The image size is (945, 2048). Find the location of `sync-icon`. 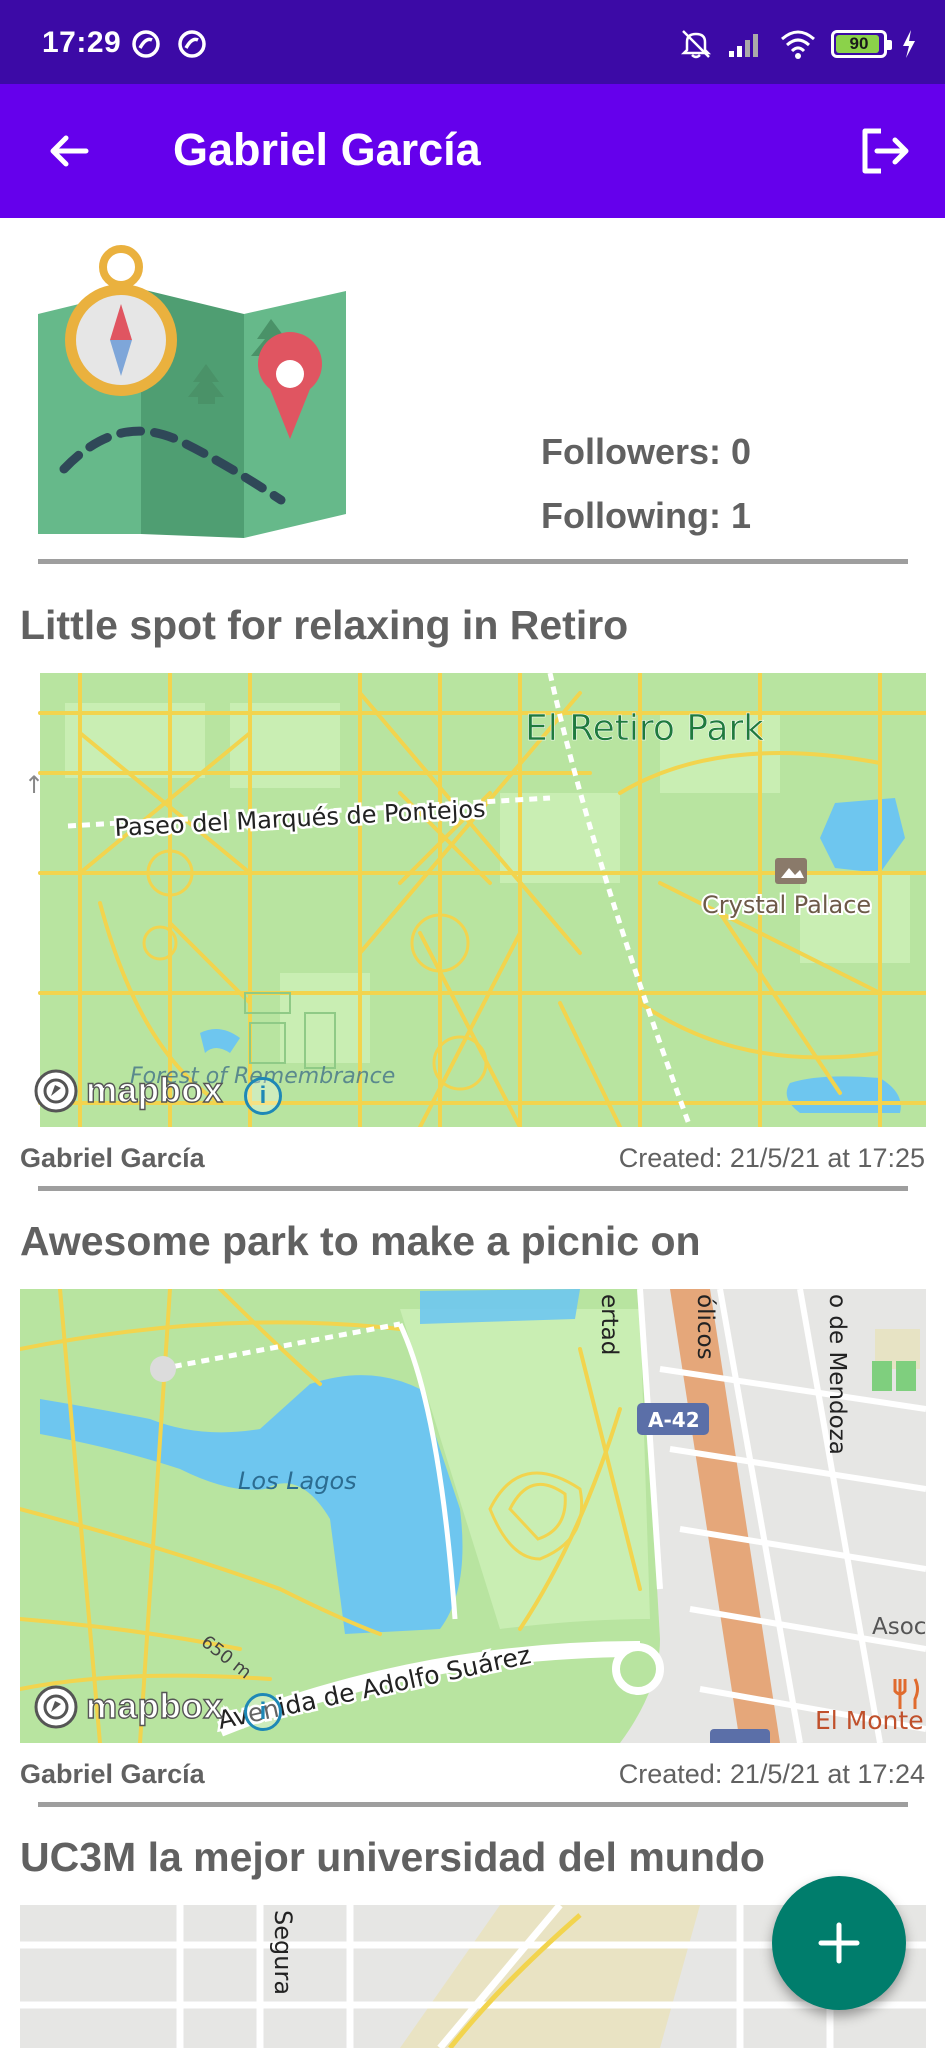

sync-icon is located at coordinates (192, 44).